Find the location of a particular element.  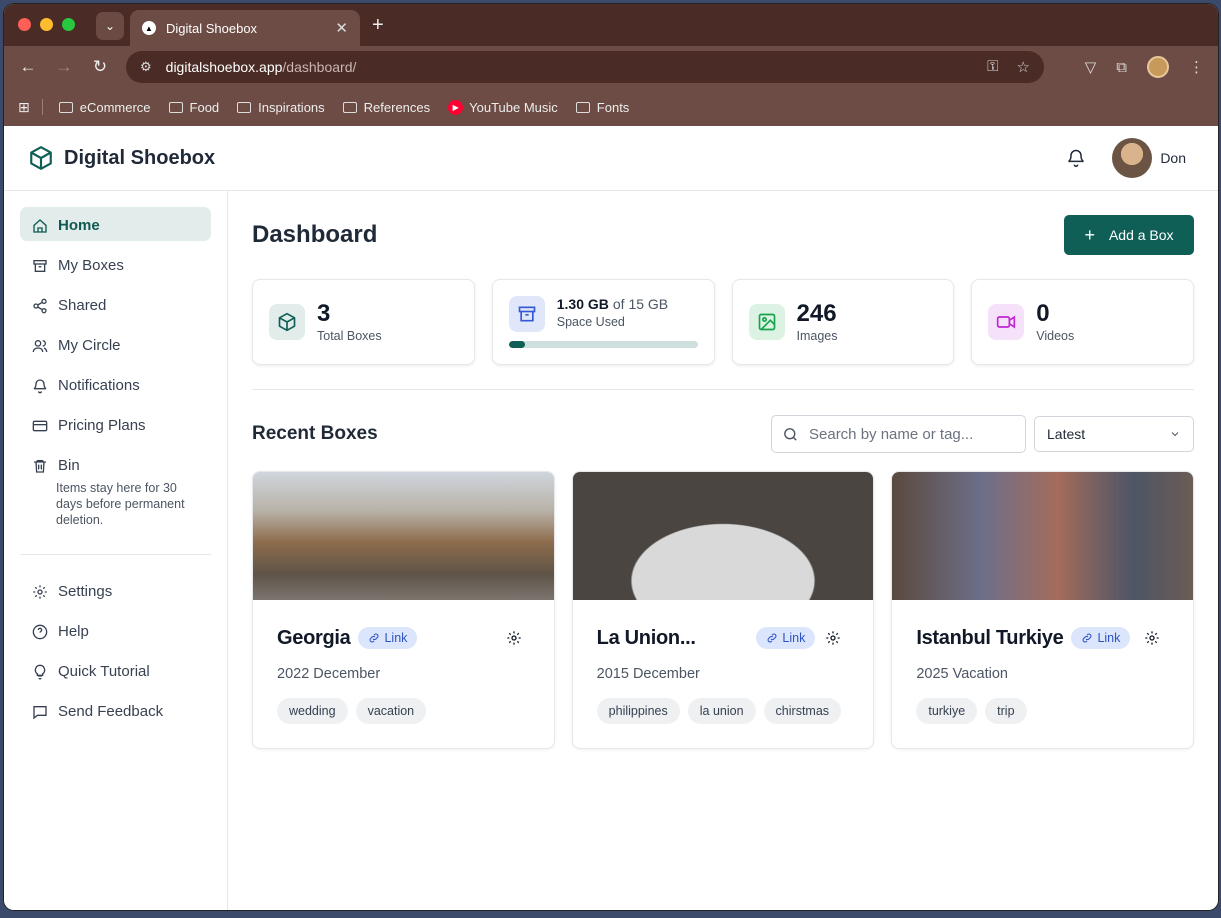

sidebar-item-label: Notifications is located at coordinates (99, 385).